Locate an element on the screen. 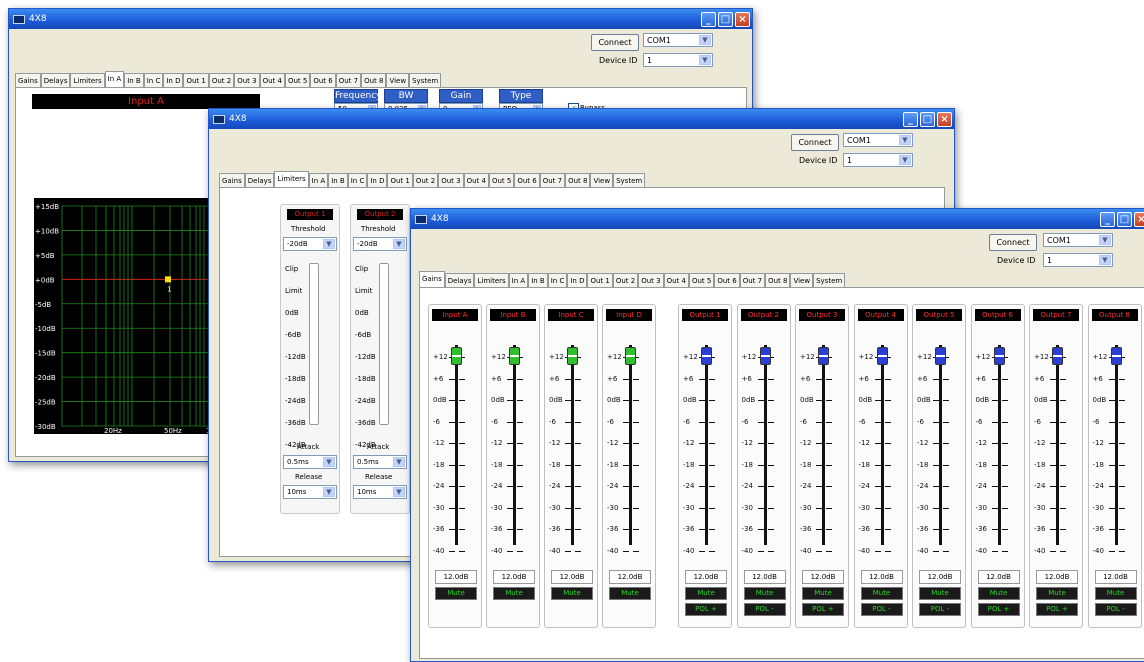 Image resolution: width=1144 pixels, height=662 pixels. eq-point-handle is located at coordinates (168, 279).